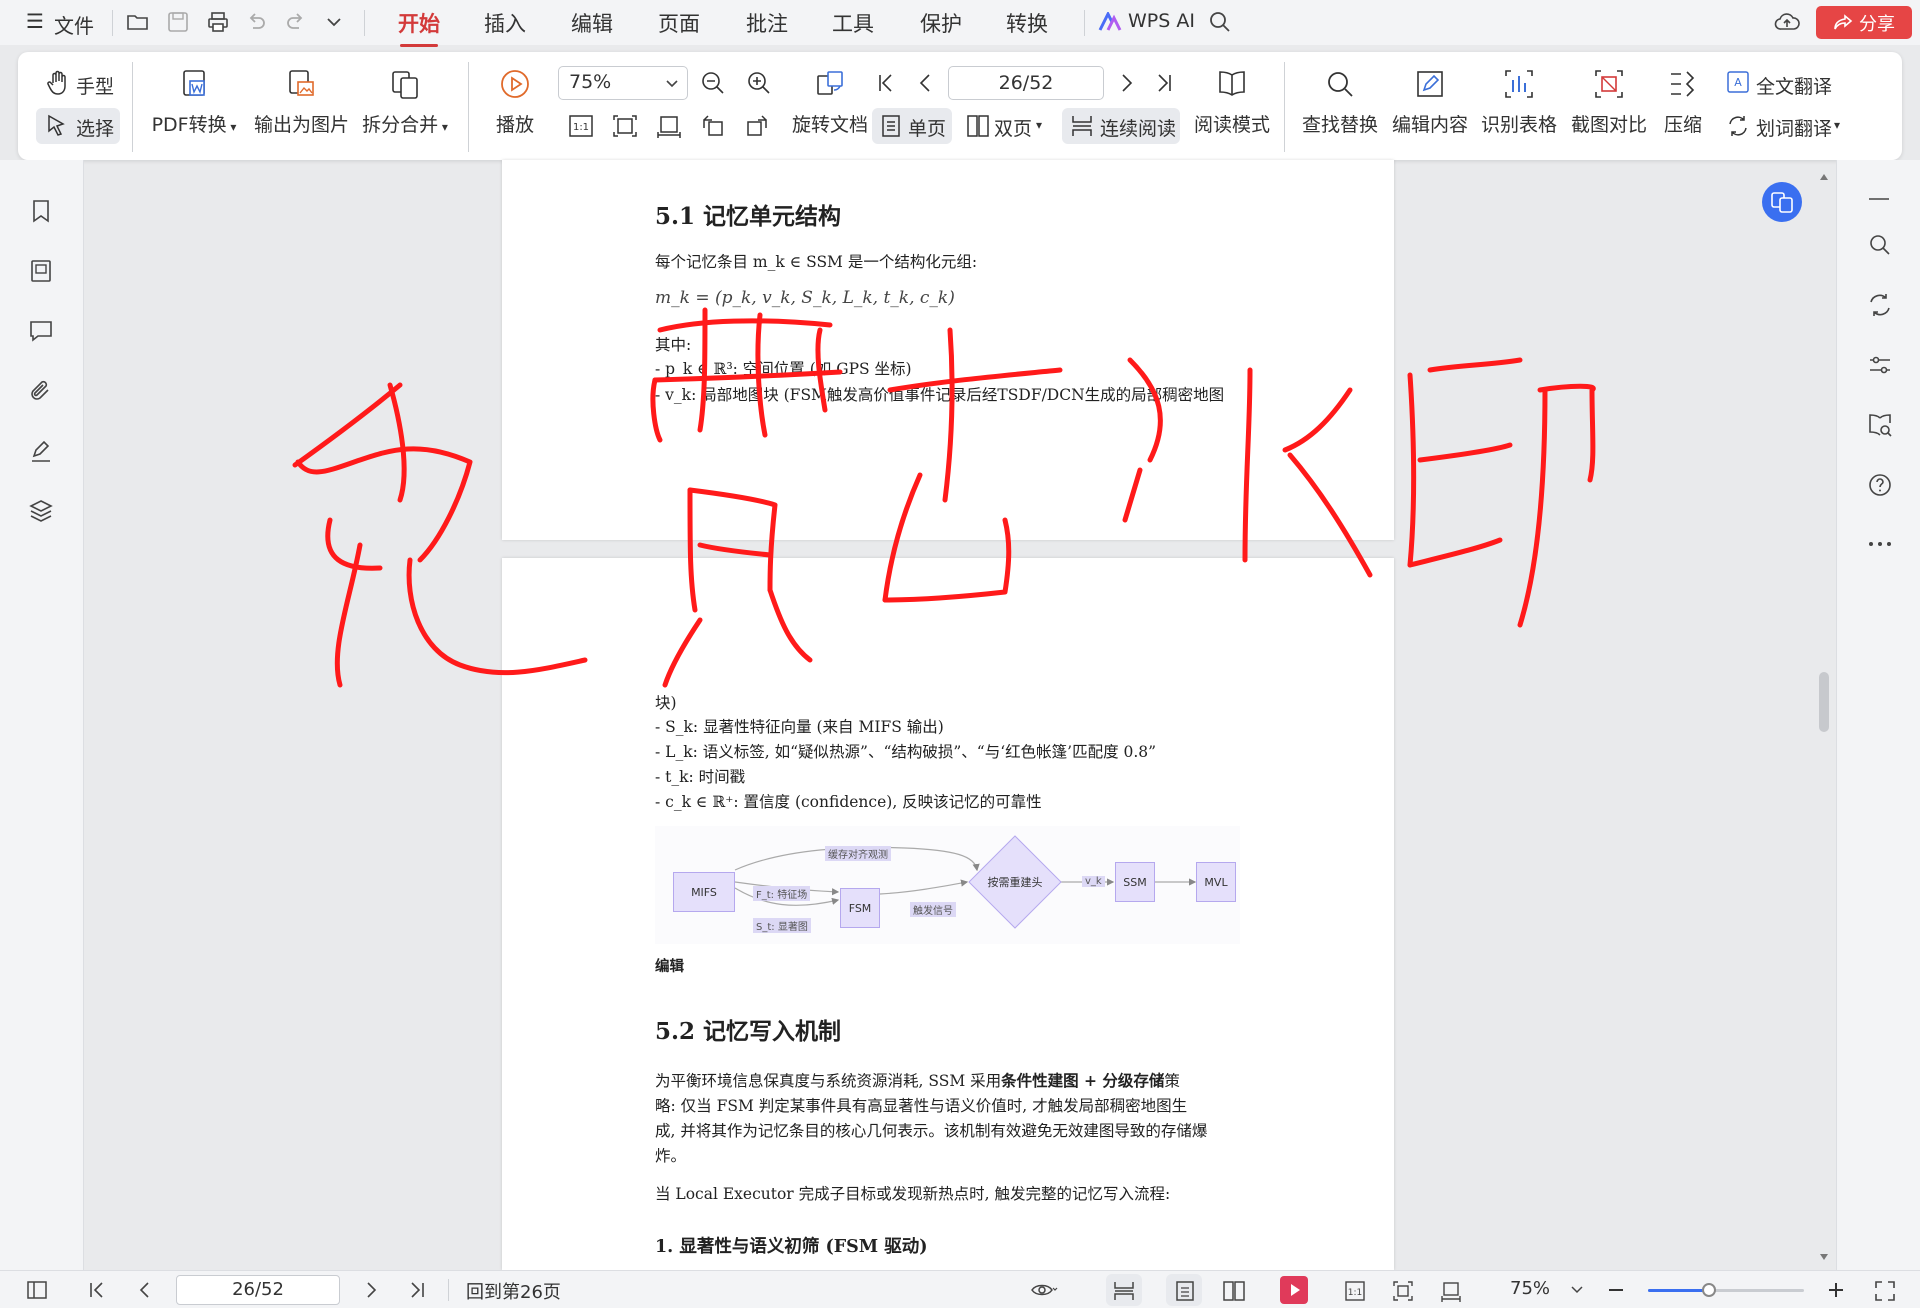 This screenshot has height=1308, width=1920. I want to click on continuous-read-button: 连续阅读, so click(1138, 127).